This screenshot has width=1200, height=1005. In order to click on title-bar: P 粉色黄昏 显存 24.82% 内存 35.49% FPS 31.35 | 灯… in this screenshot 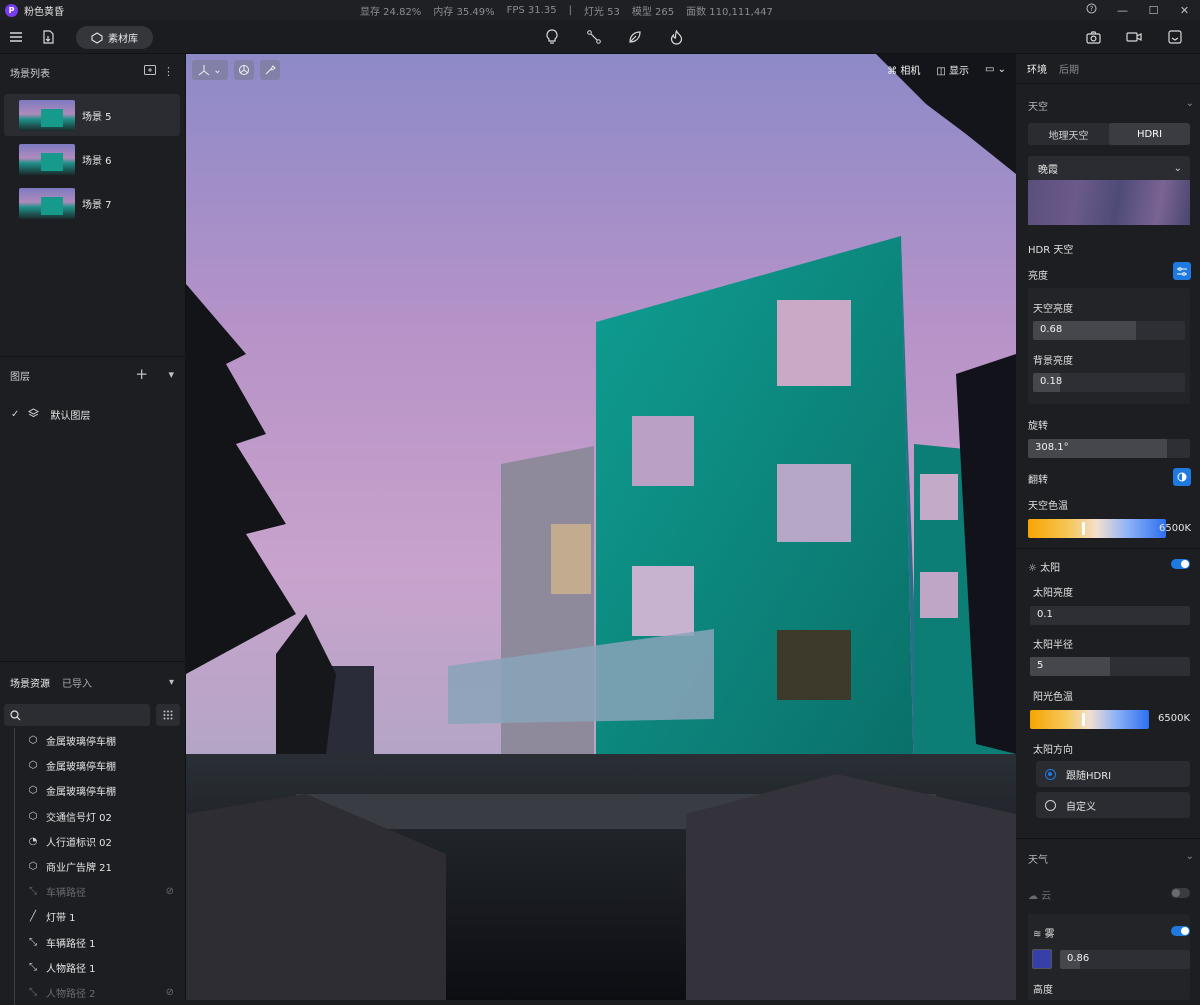, I will do `click(600, 10)`.